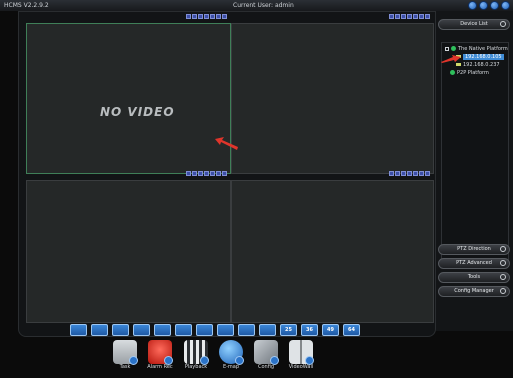 This screenshot has width=513, height=378. I want to click on window-controls, so click(489, 5).